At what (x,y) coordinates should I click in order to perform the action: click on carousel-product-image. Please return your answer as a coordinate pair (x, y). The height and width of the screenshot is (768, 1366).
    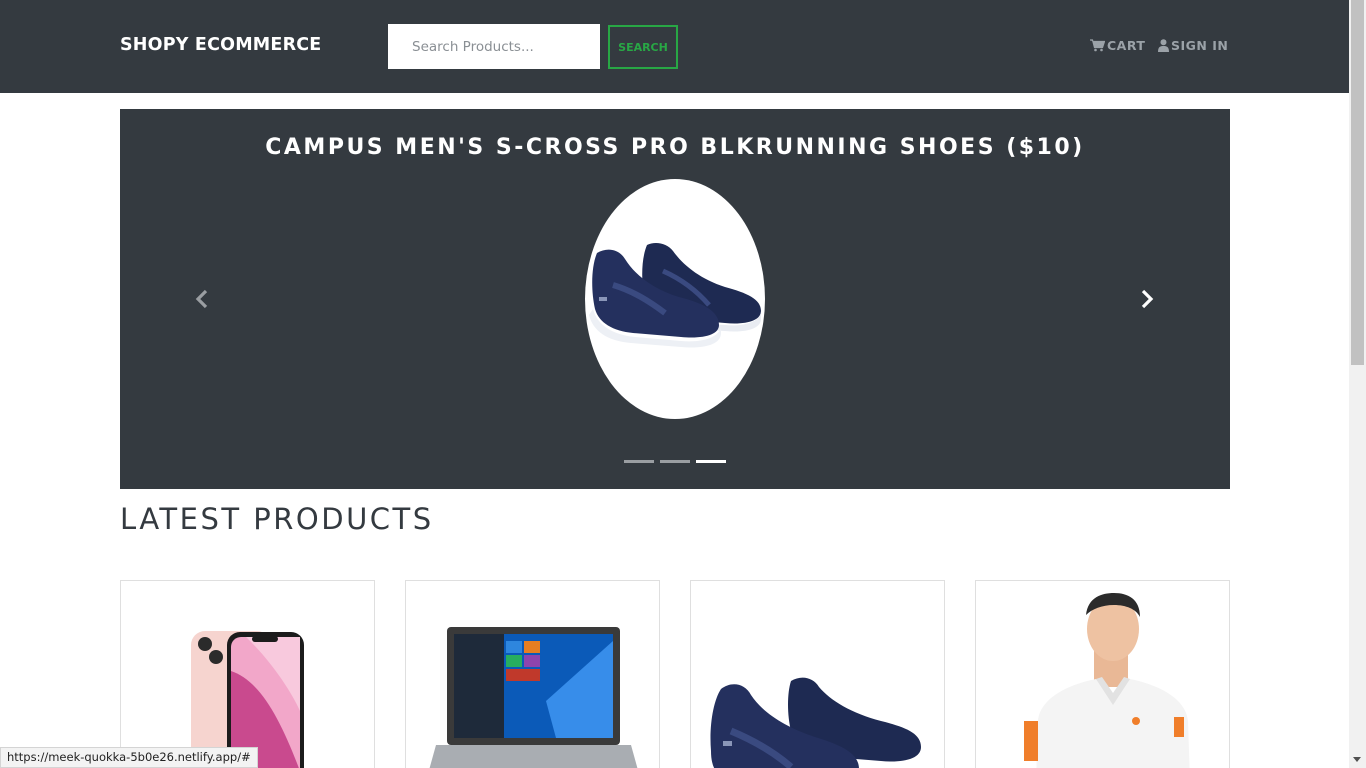
    Looking at the image, I should click on (675, 299).